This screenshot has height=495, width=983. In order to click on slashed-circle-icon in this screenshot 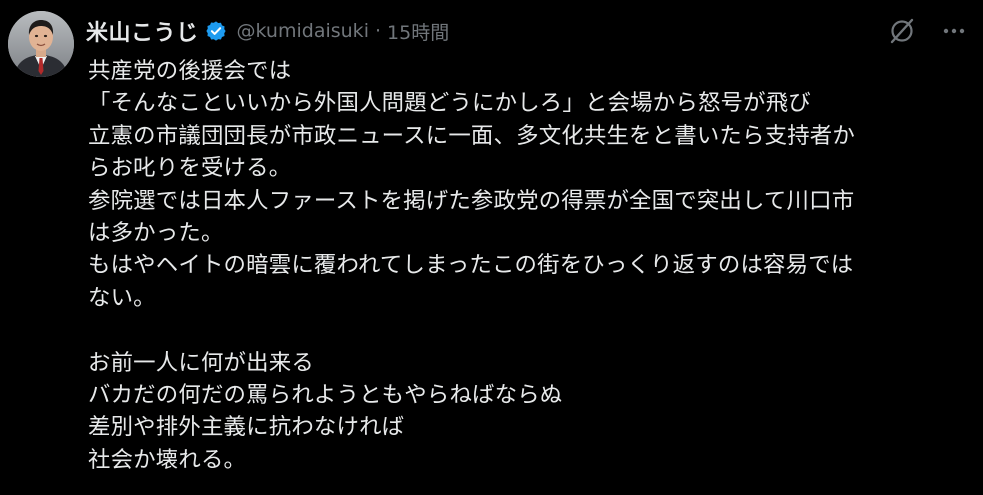, I will do `click(902, 31)`.